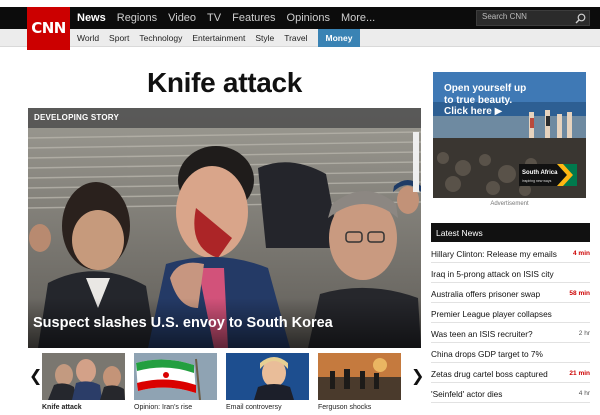  Describe the element at coordinates (509, 204) in the screenshot. I see `advertisement-label: Advertisement` at that location.